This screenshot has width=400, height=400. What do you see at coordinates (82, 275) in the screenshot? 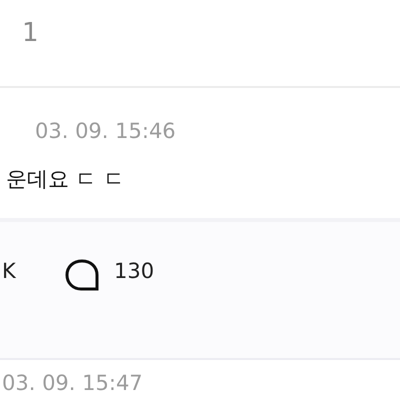
I see `speech-bubble-icon` at bounding box center [82, 275].